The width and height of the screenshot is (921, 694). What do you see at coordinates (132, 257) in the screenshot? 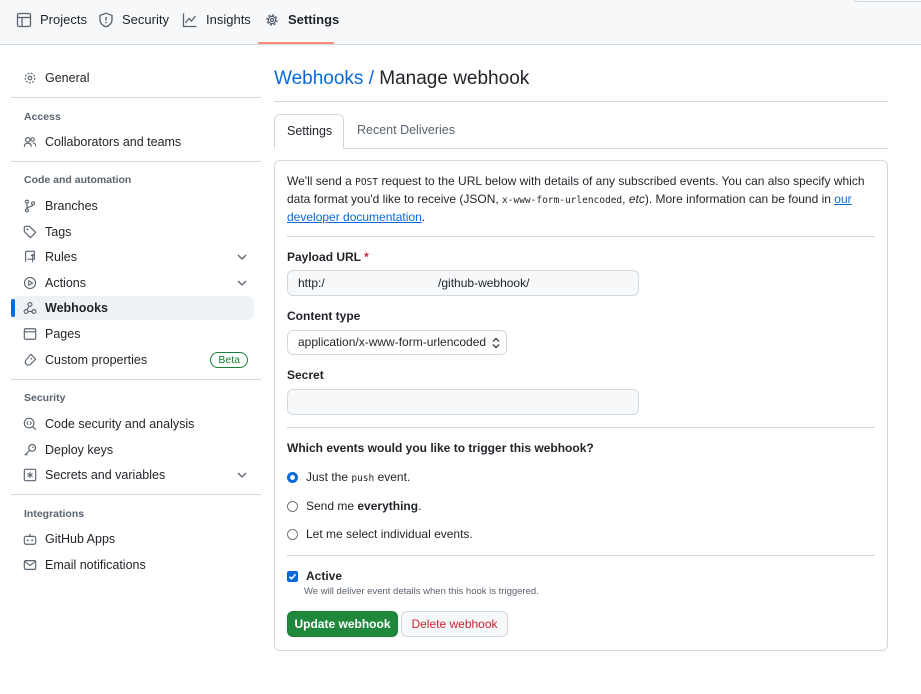
I see `sidebar-item-rules: Rules` at bounding box center [132, 257].